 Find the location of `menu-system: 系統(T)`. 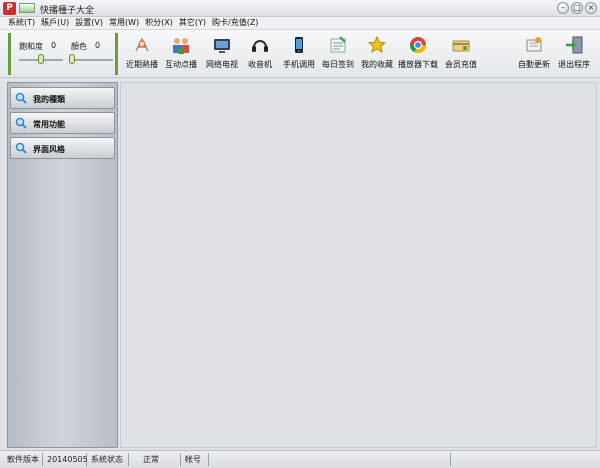

menu-system: 系統(T) is located at coordinates (21, 23).